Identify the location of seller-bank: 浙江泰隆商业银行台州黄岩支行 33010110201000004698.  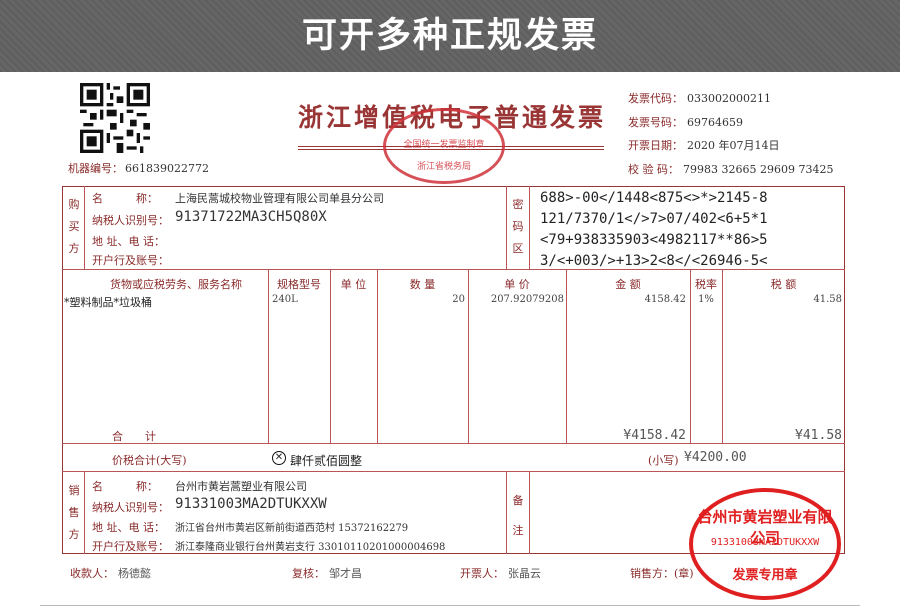
(310, 547).